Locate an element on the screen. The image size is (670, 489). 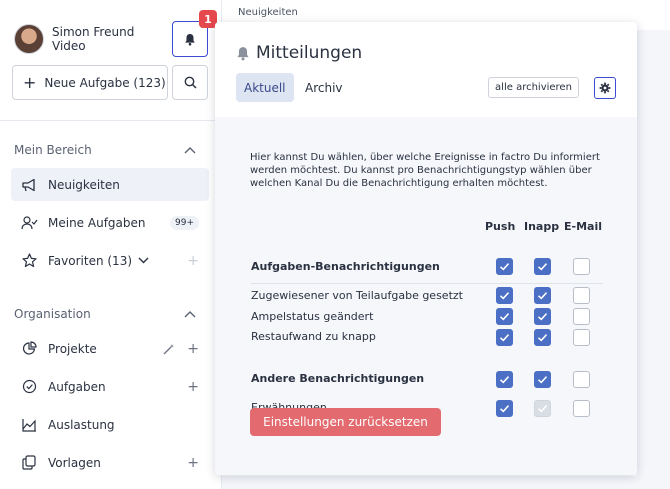
archive-all-button: alle archivieren is located at coordinates (533, 87).